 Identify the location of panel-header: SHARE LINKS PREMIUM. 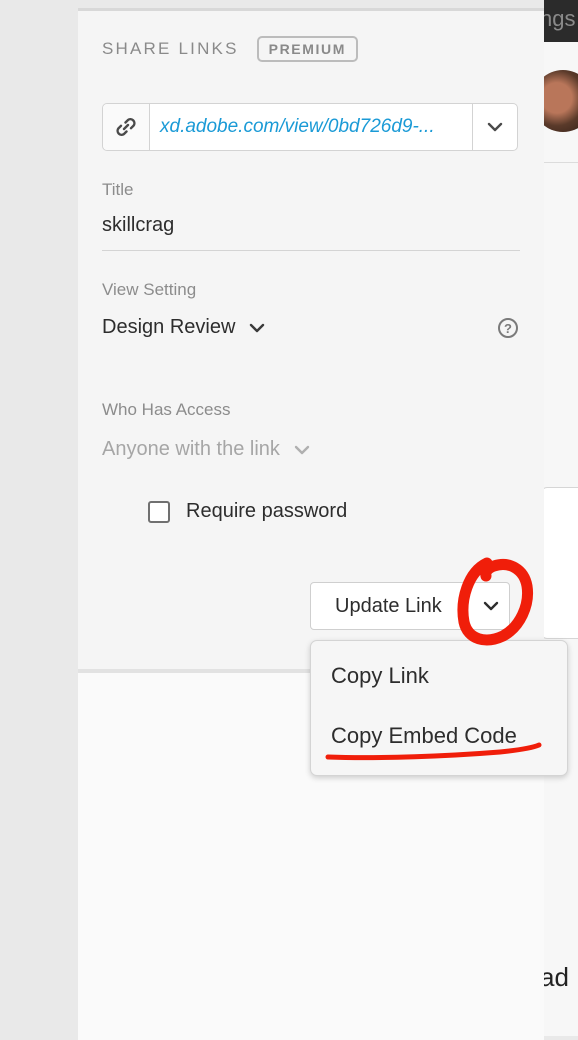
(230, 49).